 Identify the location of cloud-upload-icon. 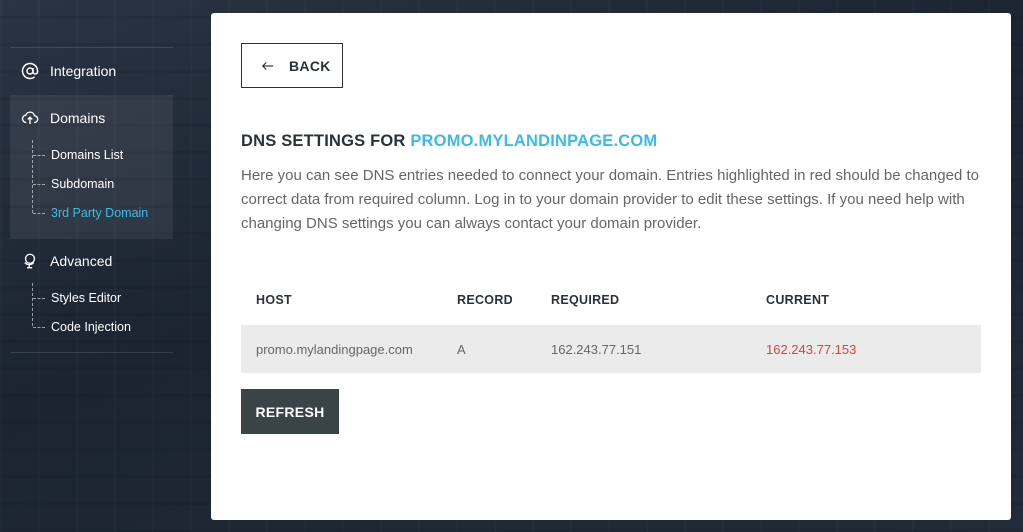
(30, 118).